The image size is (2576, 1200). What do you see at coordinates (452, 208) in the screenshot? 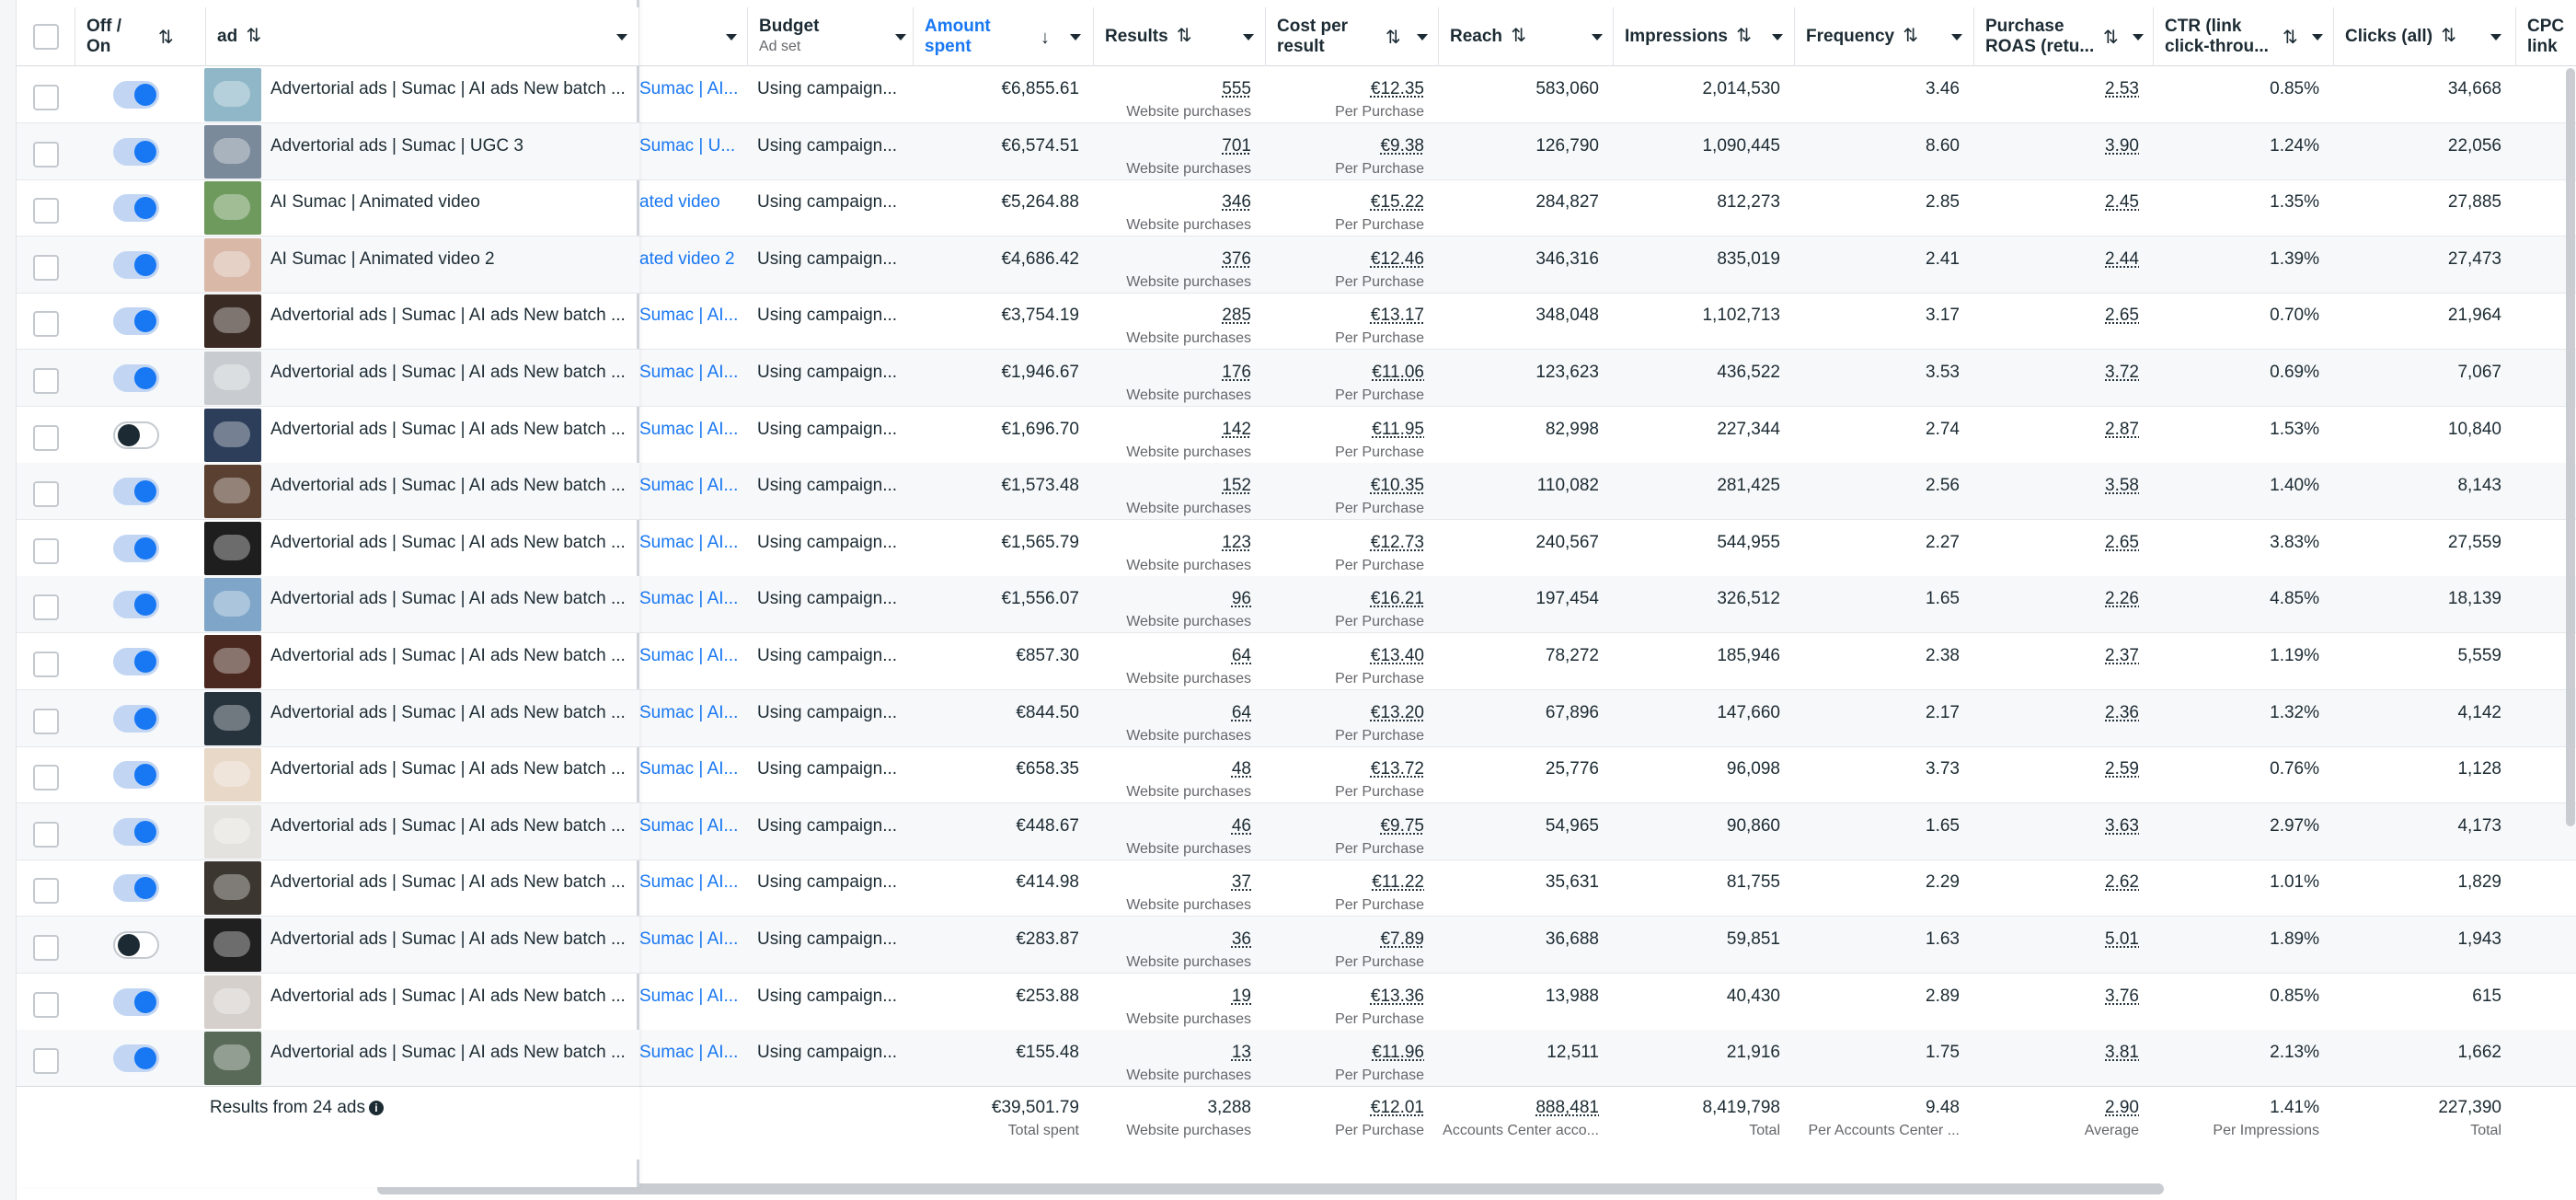
I see `ad-name: AI Sumac | Animated video` at bounding box center [452, 208].